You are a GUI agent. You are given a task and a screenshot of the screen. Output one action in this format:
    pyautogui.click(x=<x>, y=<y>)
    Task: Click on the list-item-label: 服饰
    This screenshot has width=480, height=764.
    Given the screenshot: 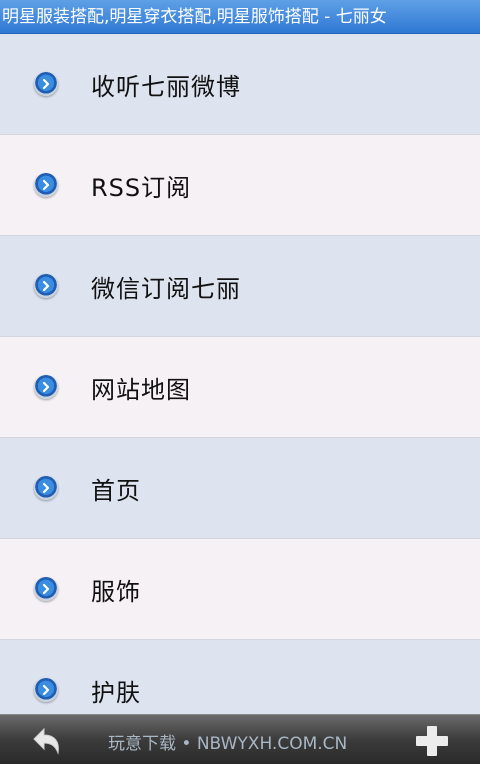 What is the action you would take?
    pyautogui.click(x=116, y=591)
    